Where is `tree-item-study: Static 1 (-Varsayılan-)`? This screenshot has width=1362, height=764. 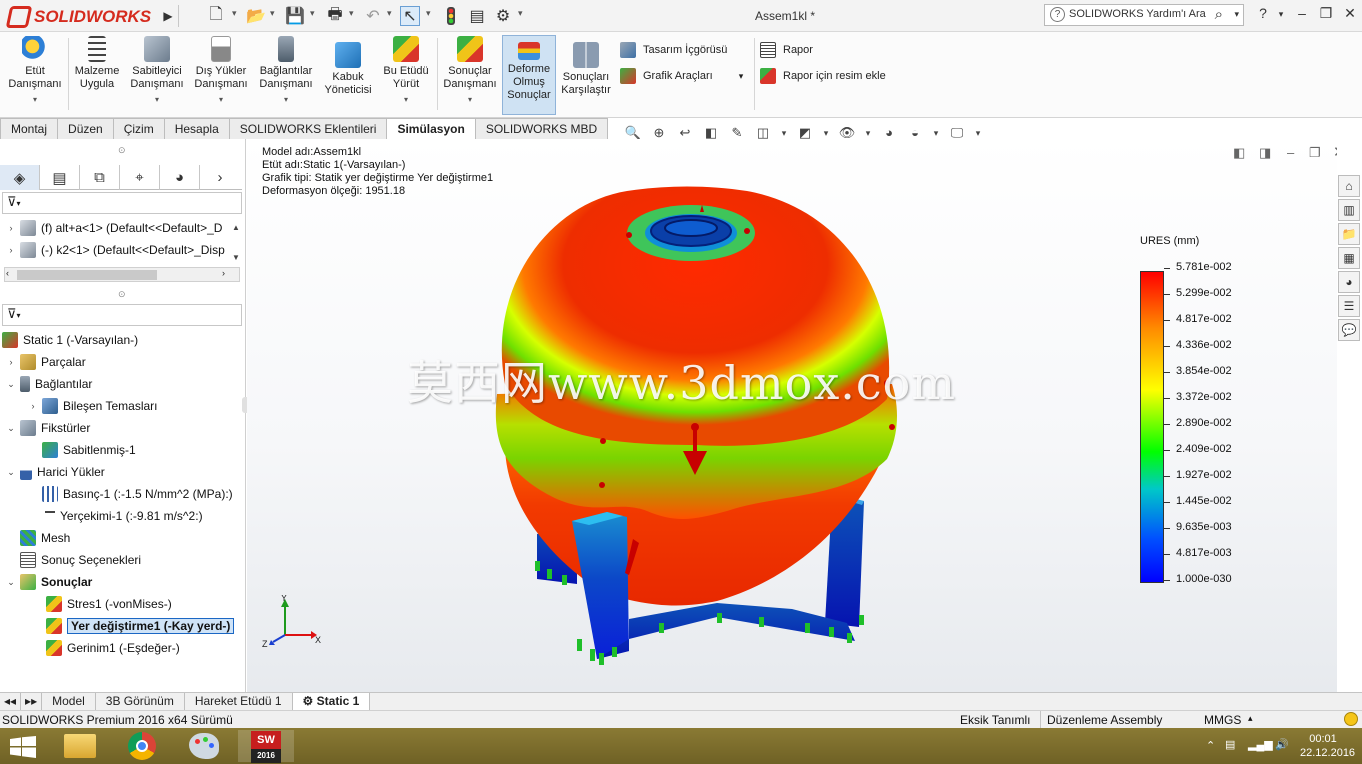 tree-item-study: Static 1 (-Varsayılan-) is located at coordinates (122, 340).